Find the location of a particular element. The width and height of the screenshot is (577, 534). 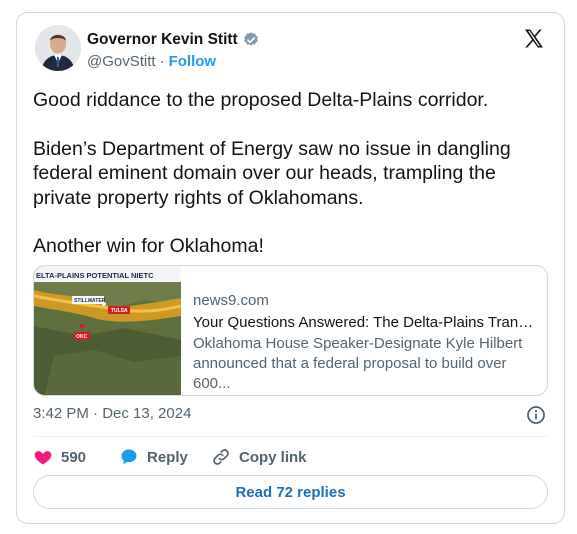

link-domain: news9.com is located at coordinates (231, 300).